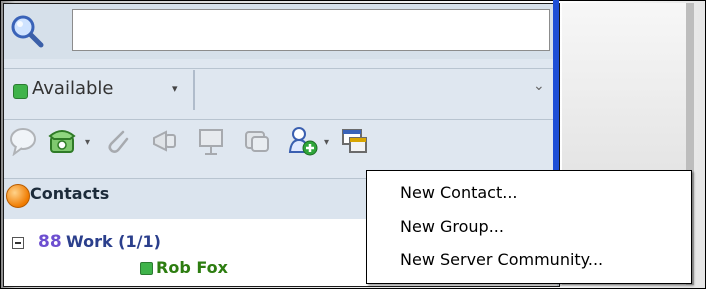 The width and height of the screenshot is (706, 289). I want to click on presentation-icon, so click(211, 141).